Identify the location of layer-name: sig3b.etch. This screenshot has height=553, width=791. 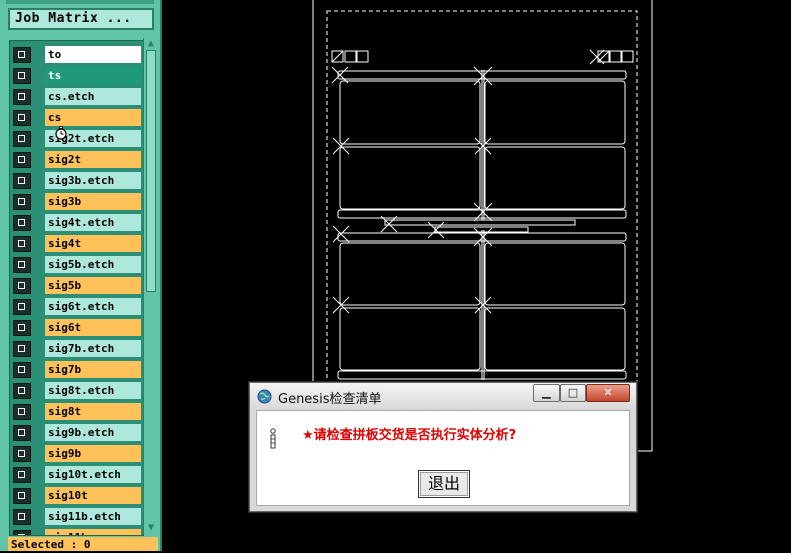
(93, 180).